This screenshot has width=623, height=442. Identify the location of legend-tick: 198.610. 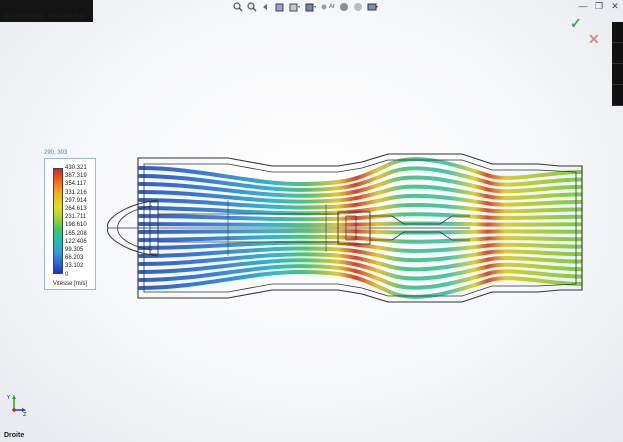
(76, 225).